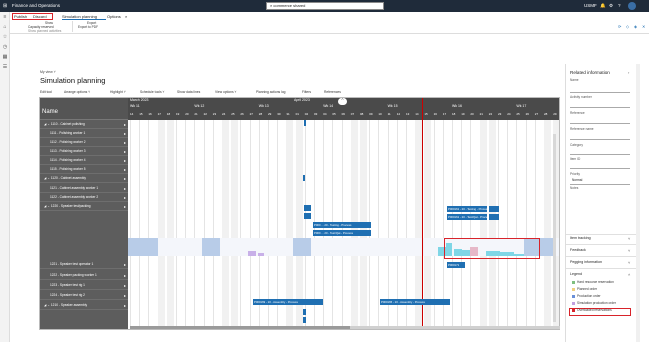 This screenshot has width=649, height=342. I want to click on resource-row: 1221 - Speaker test operator 1 ▸, so click(84, 264).